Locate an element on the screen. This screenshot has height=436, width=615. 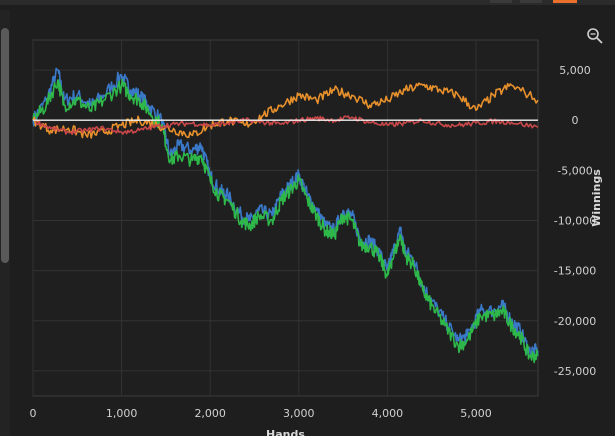
y-tick-label: 0 is located at coordinates (575, 120).